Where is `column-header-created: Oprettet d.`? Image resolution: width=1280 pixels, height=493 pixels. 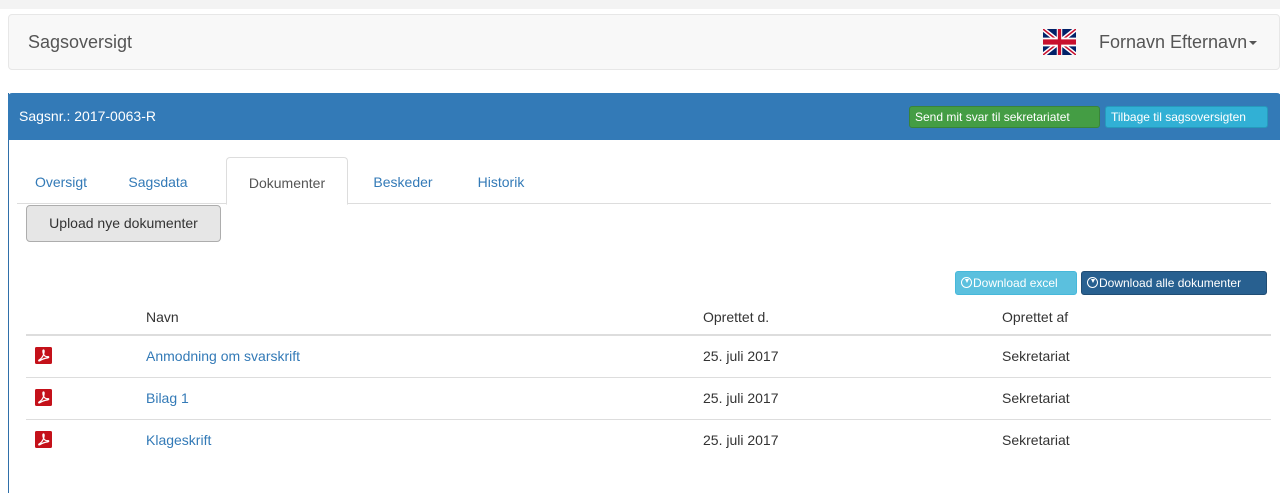 column-header-created: Oprettet d. is located at coordinates (736, 317).